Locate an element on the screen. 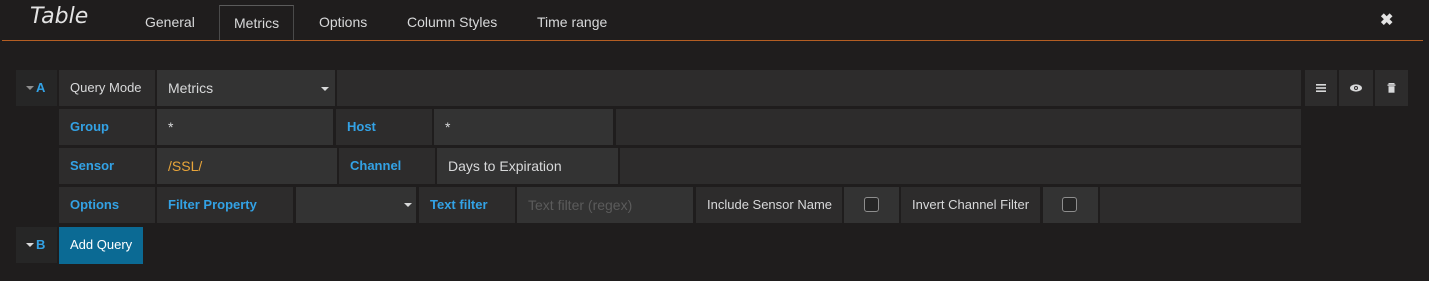 This screenshot has width=1429, height=281. tab-time-range: Time range is located at coordinates (572, 23).